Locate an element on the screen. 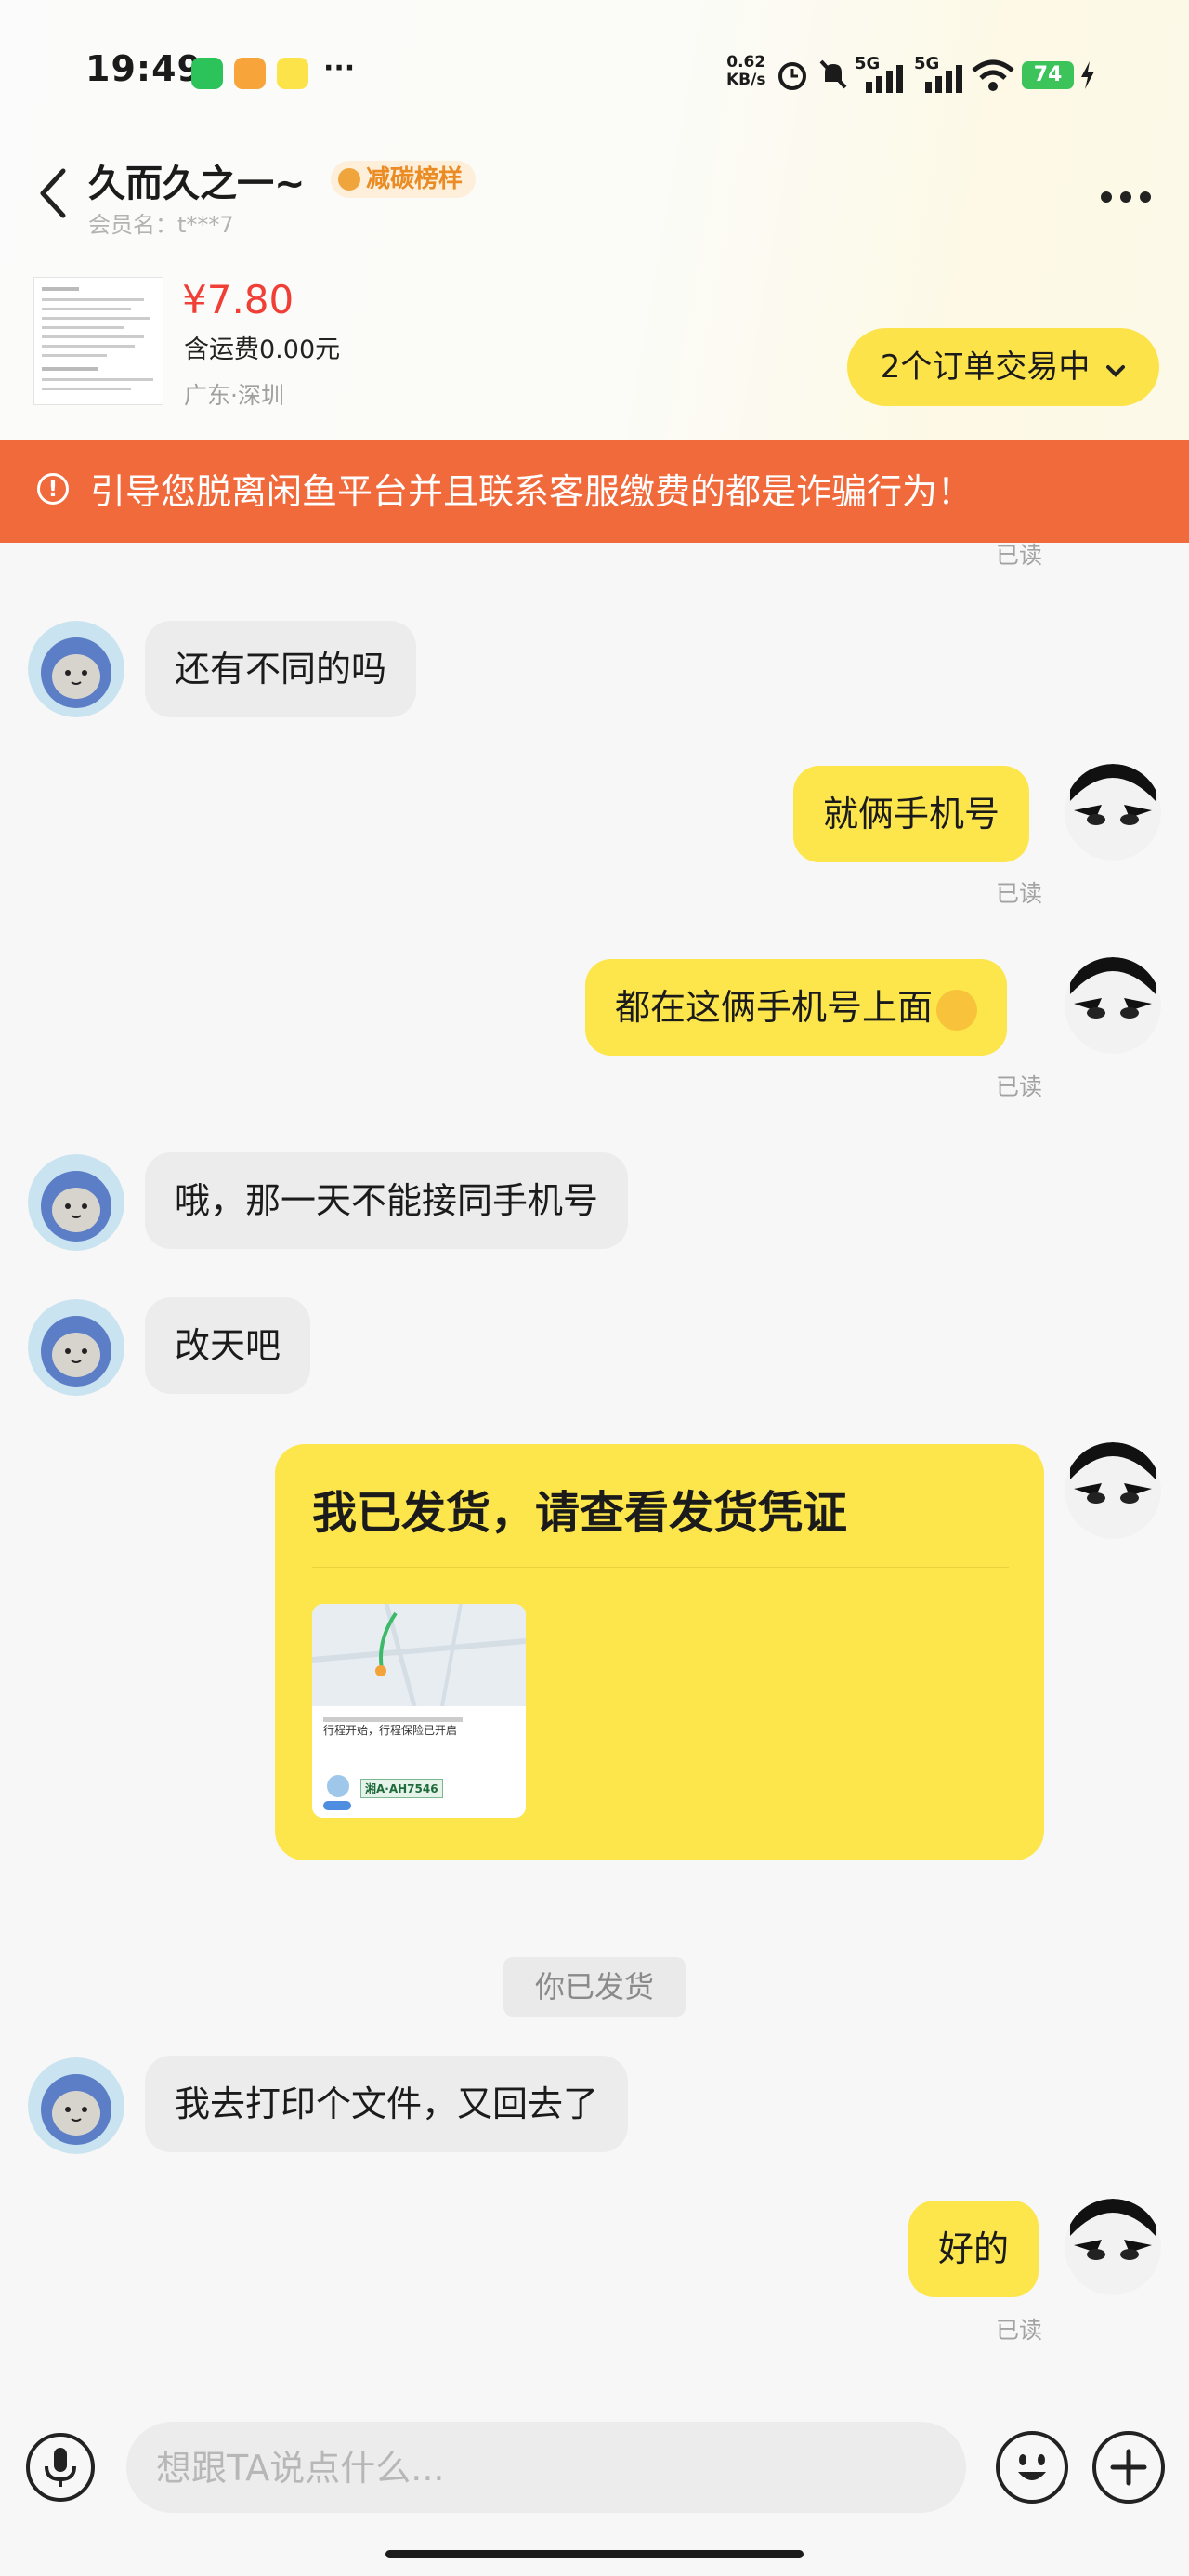 This screenshot has height=2576, width=1189. battery-level: 74 is located at coordinates (1048, 75).